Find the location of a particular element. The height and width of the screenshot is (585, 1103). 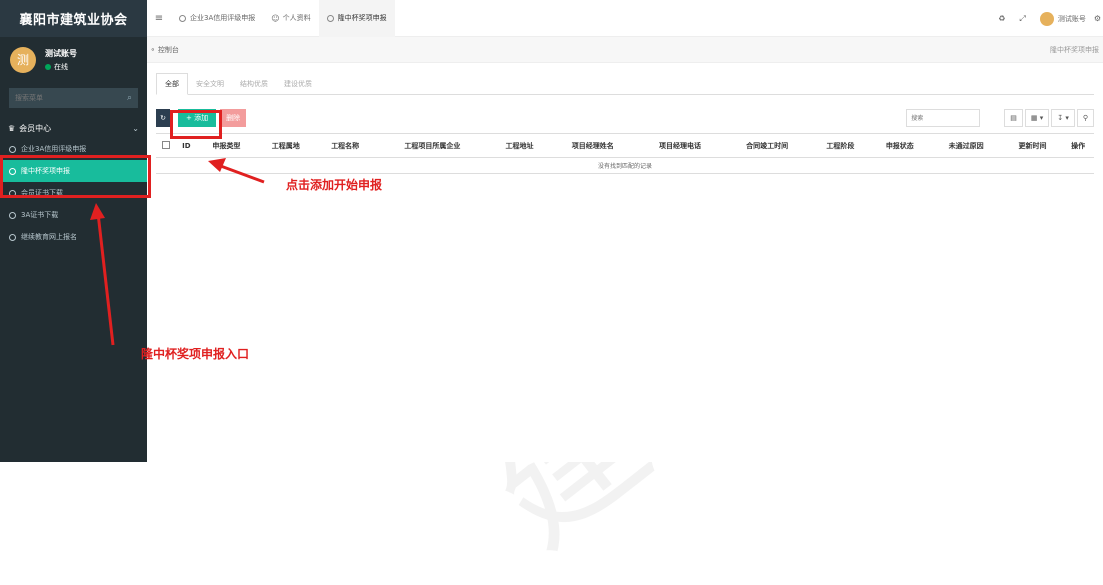

entry-hint-text: 隆中杯奖项申报入口 is located at coordinates (195, 354).